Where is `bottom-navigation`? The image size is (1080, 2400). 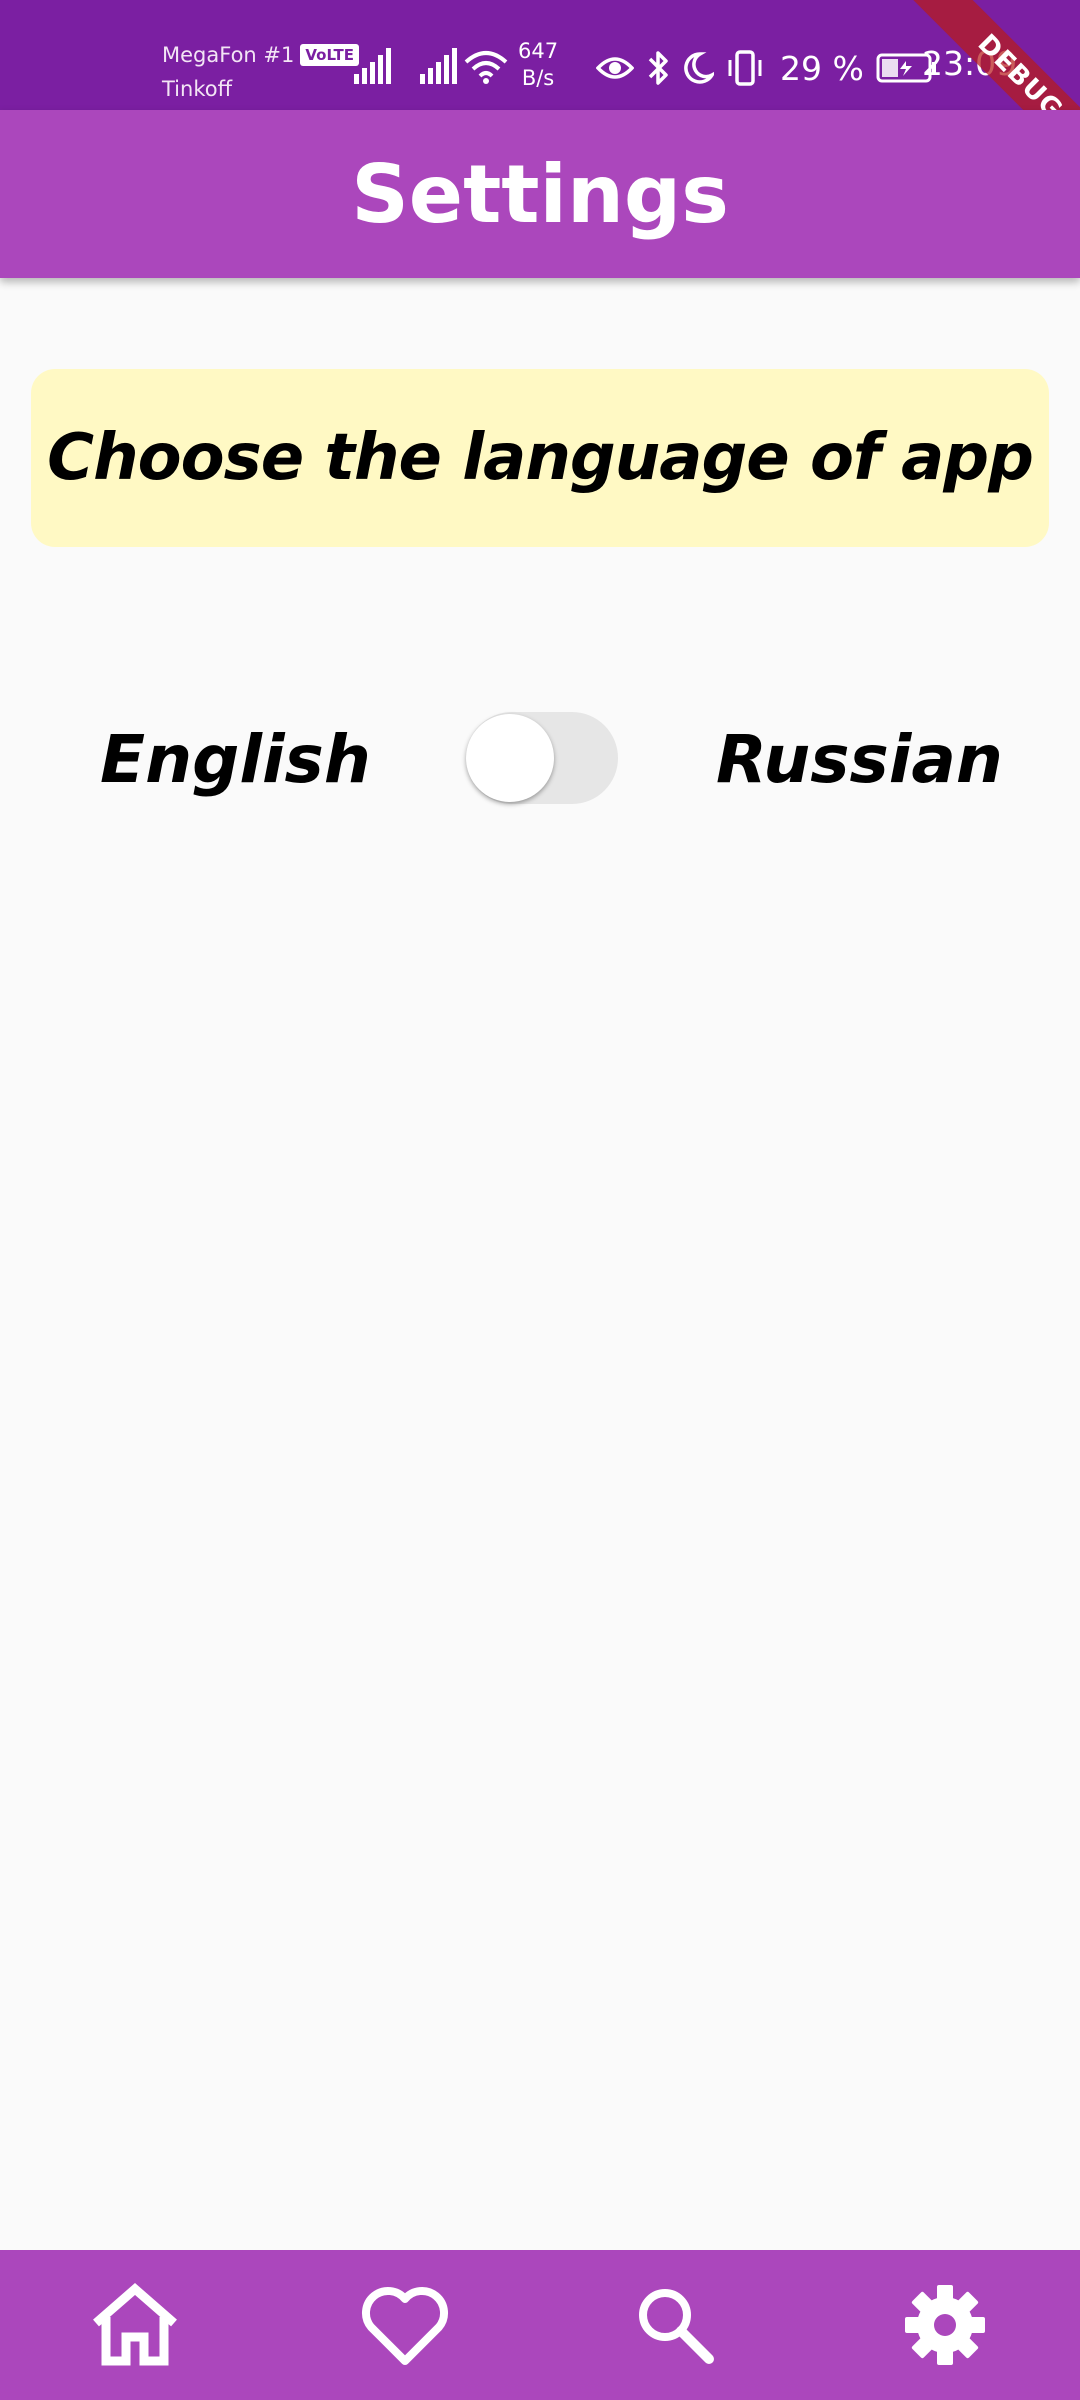
bottom-navigation is located at coordinates (540, 2325).